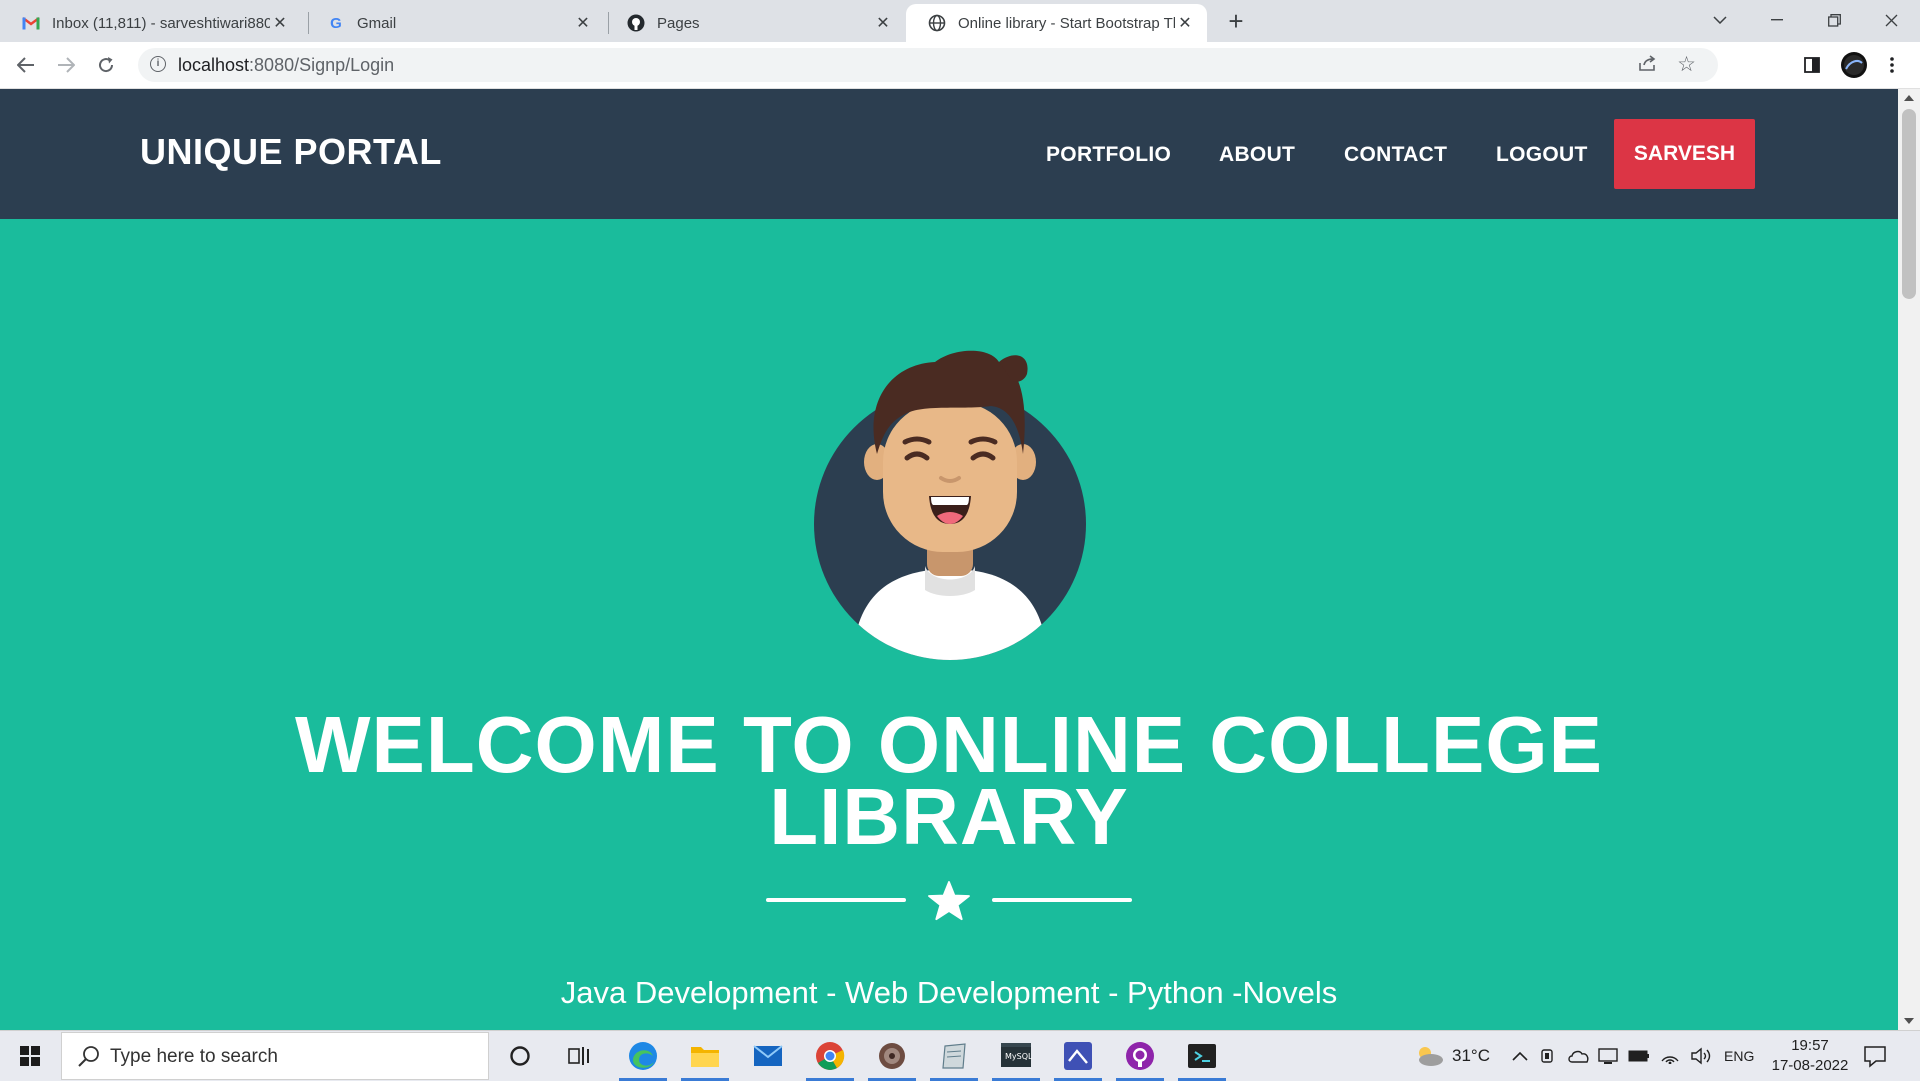 The image size is (1920, 1081). Describe the element at coordinates (949, 744) in the screenshot. I see `hero-title-line1: WELCOME TO ONLINE COLLEGE` at that location.